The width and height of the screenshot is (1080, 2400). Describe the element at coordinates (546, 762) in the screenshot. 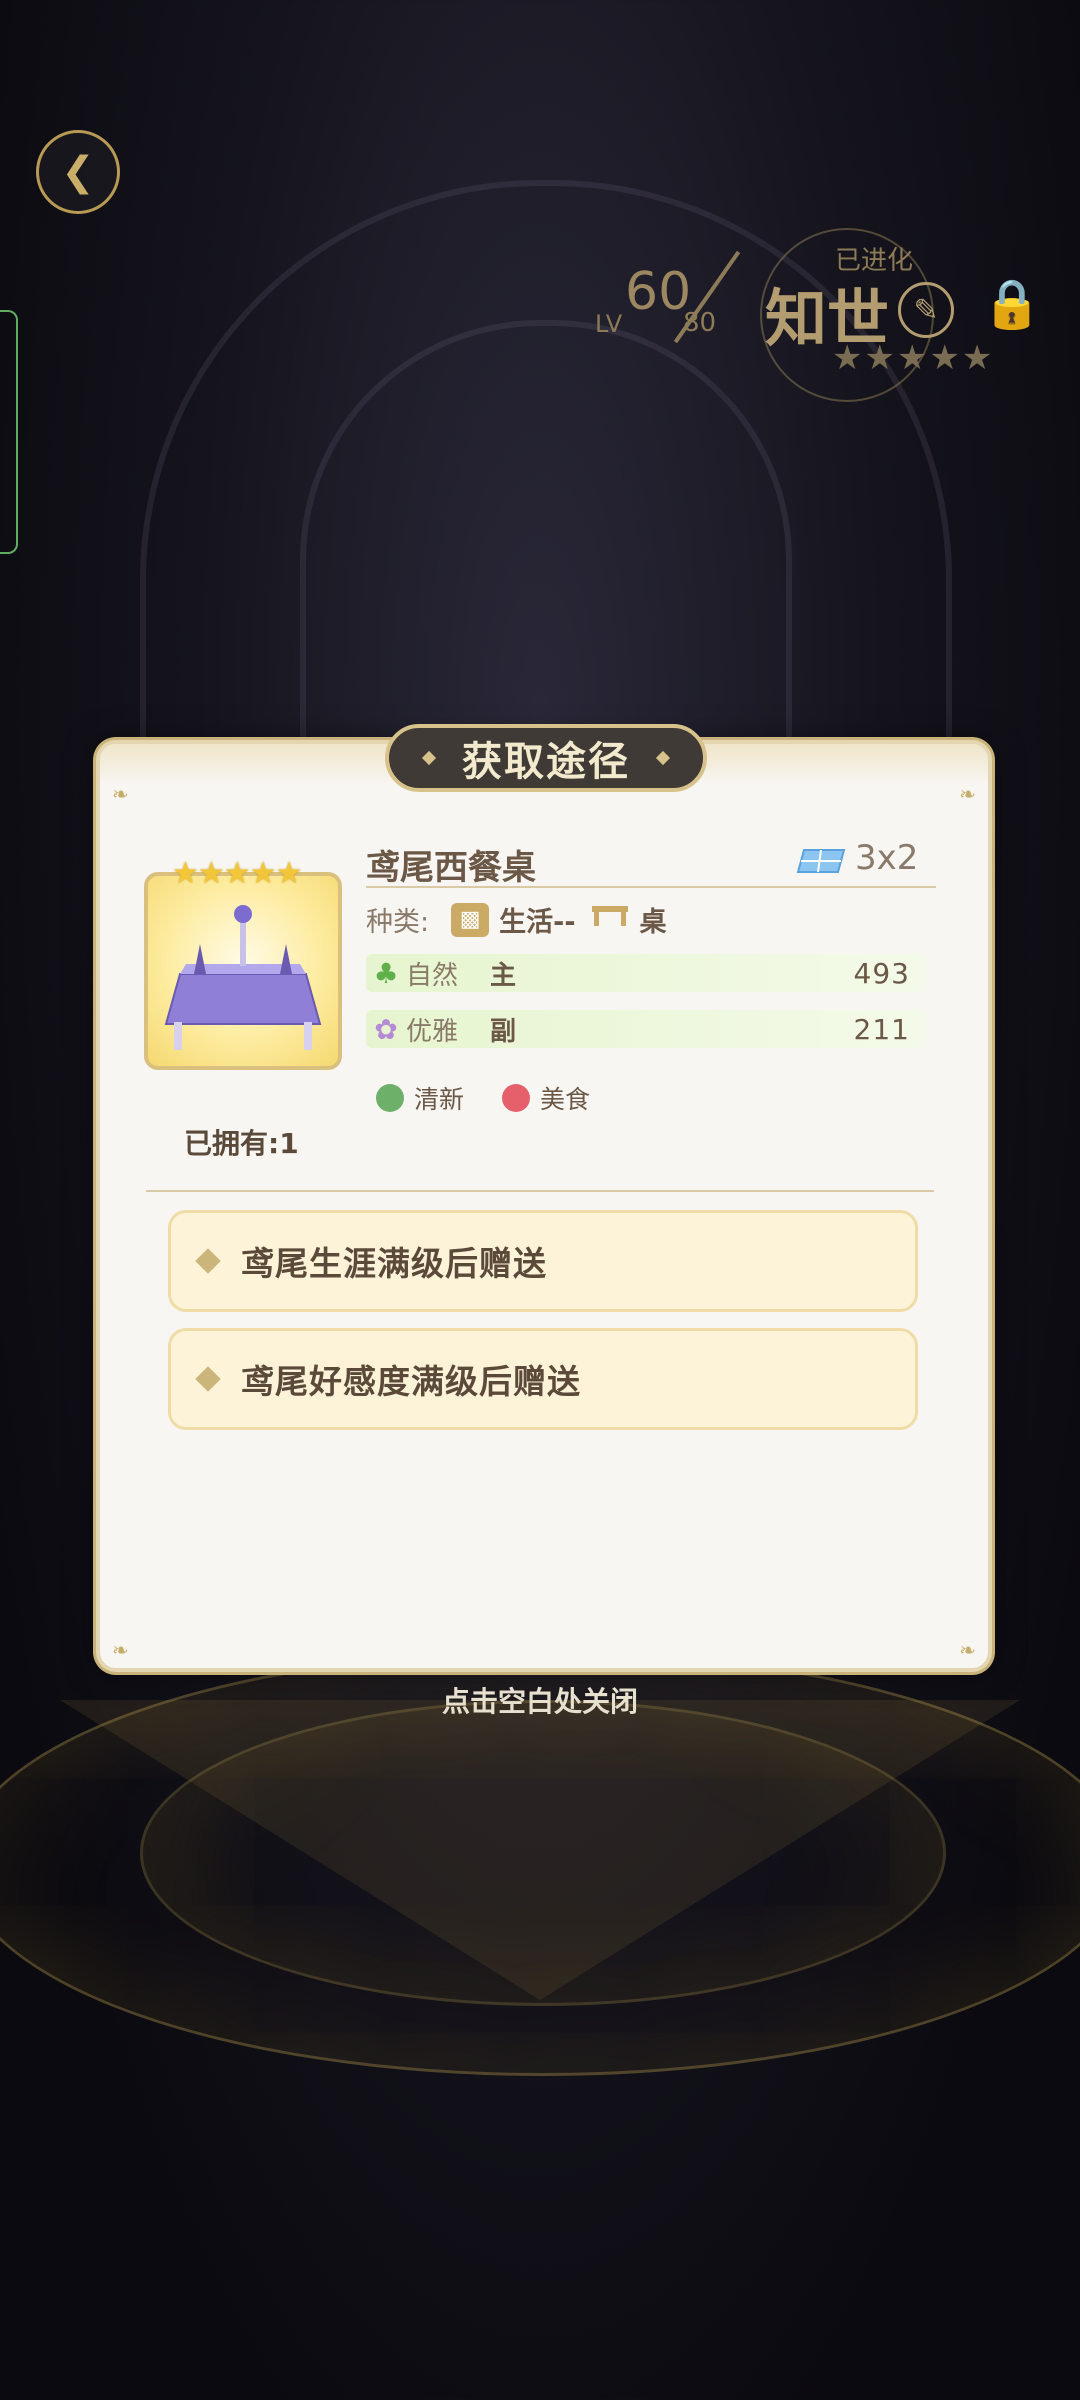

I see `dialog-title: 获取途径` at that location.